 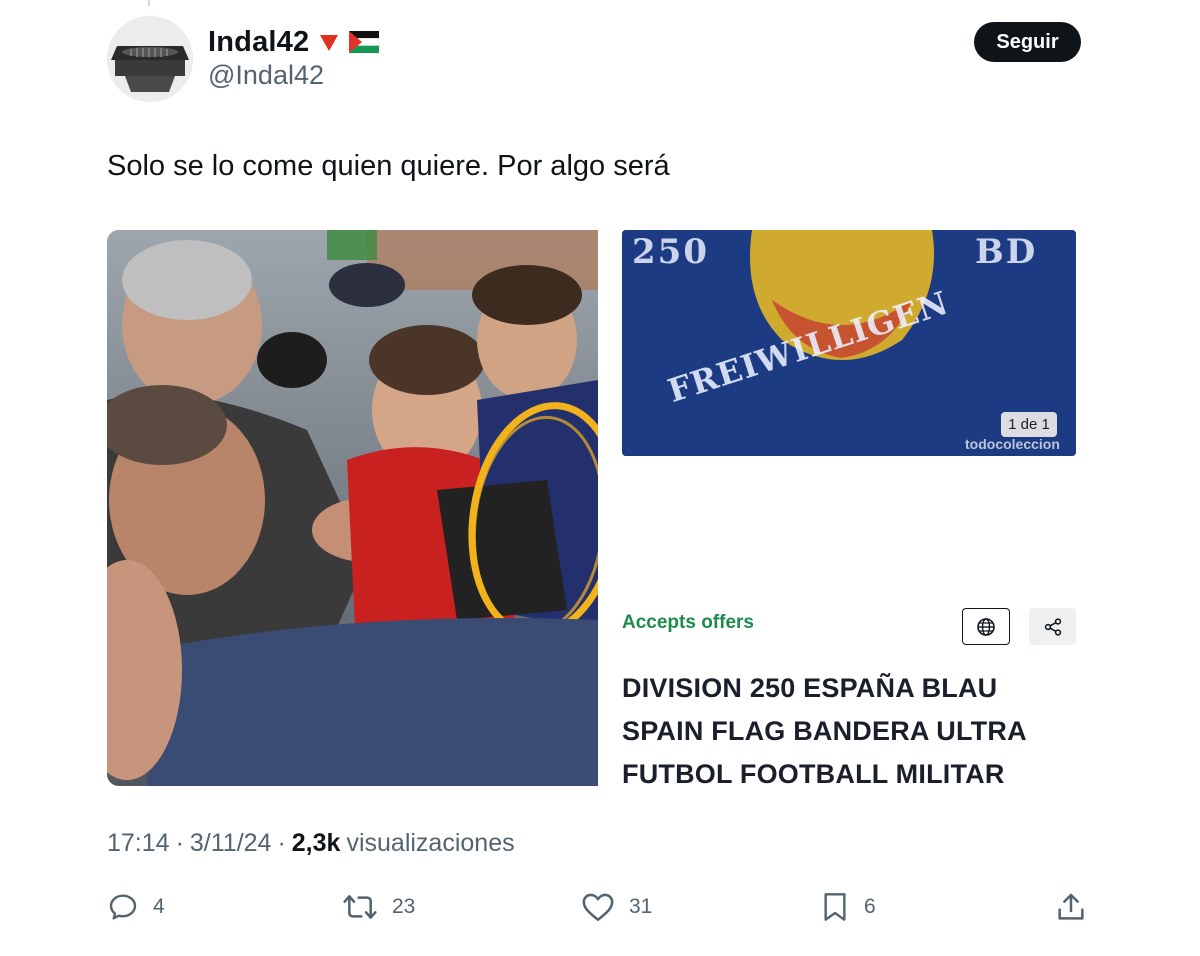 I want to click on banner-text-250: 250, so click(x=670, y=252).